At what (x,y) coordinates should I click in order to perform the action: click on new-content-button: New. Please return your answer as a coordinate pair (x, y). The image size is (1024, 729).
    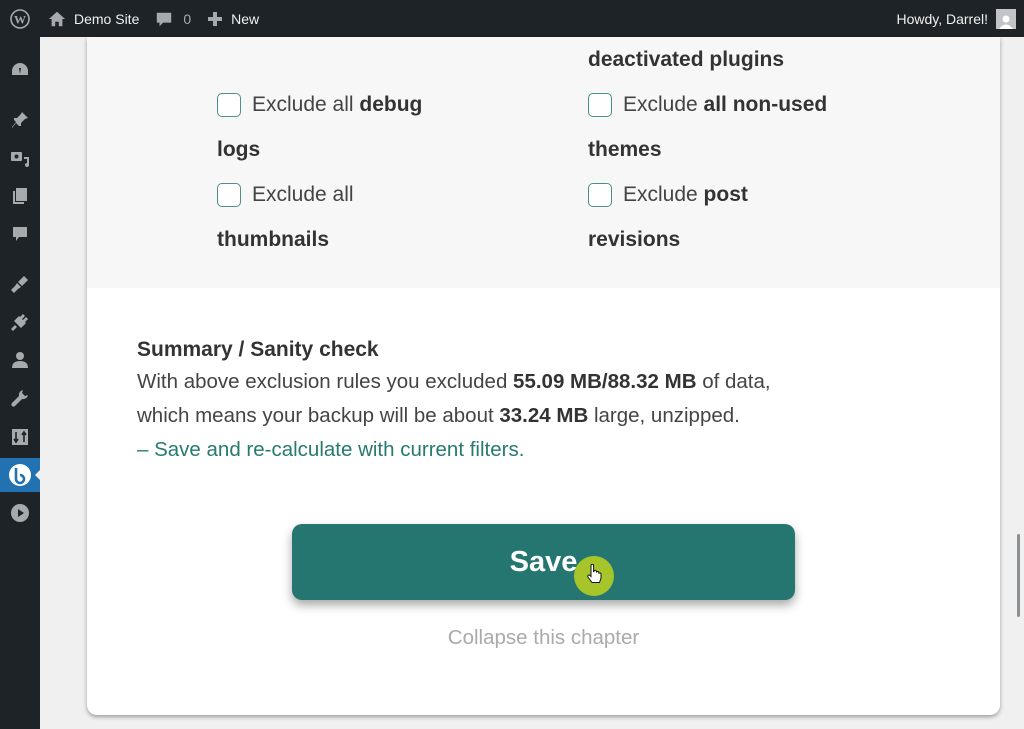
    Looking at the image, I should click on (233, 18).